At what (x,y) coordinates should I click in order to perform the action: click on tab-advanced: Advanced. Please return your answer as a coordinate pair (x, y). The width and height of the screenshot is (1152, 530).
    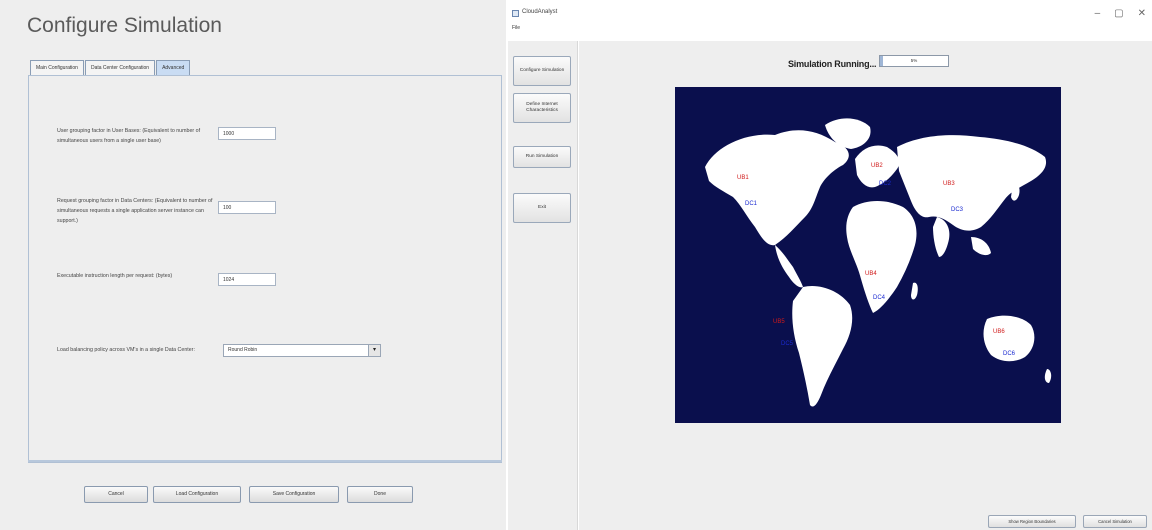
    Looking at the image, I should click on (173, 68).